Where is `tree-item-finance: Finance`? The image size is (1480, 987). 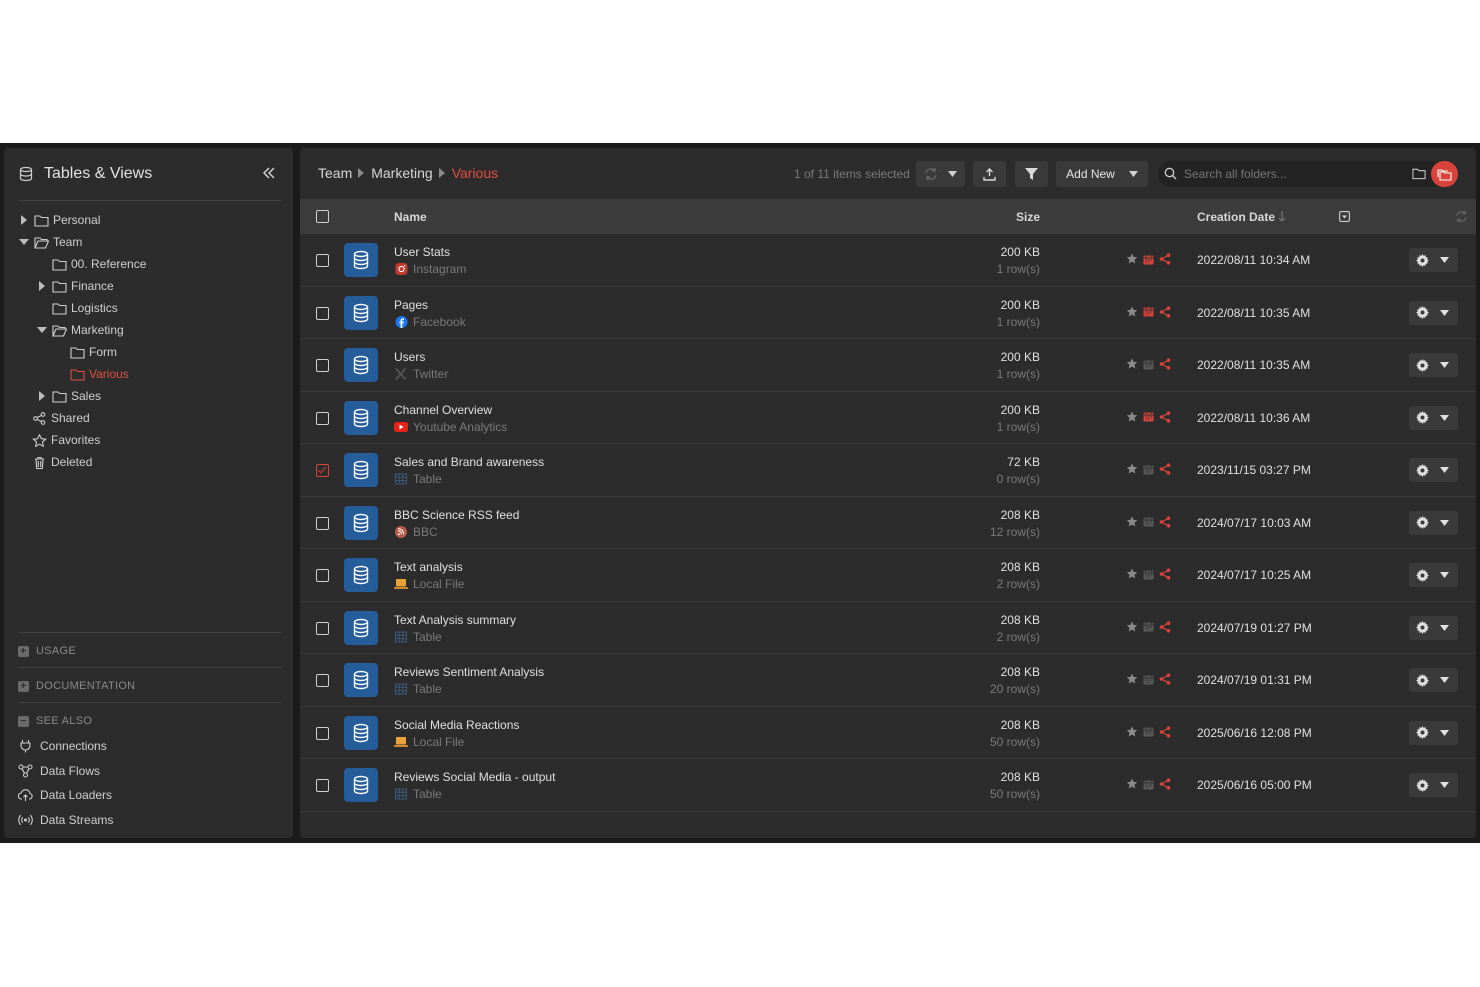
tree-item-finance: Finance is located at coordinates (75, 286).